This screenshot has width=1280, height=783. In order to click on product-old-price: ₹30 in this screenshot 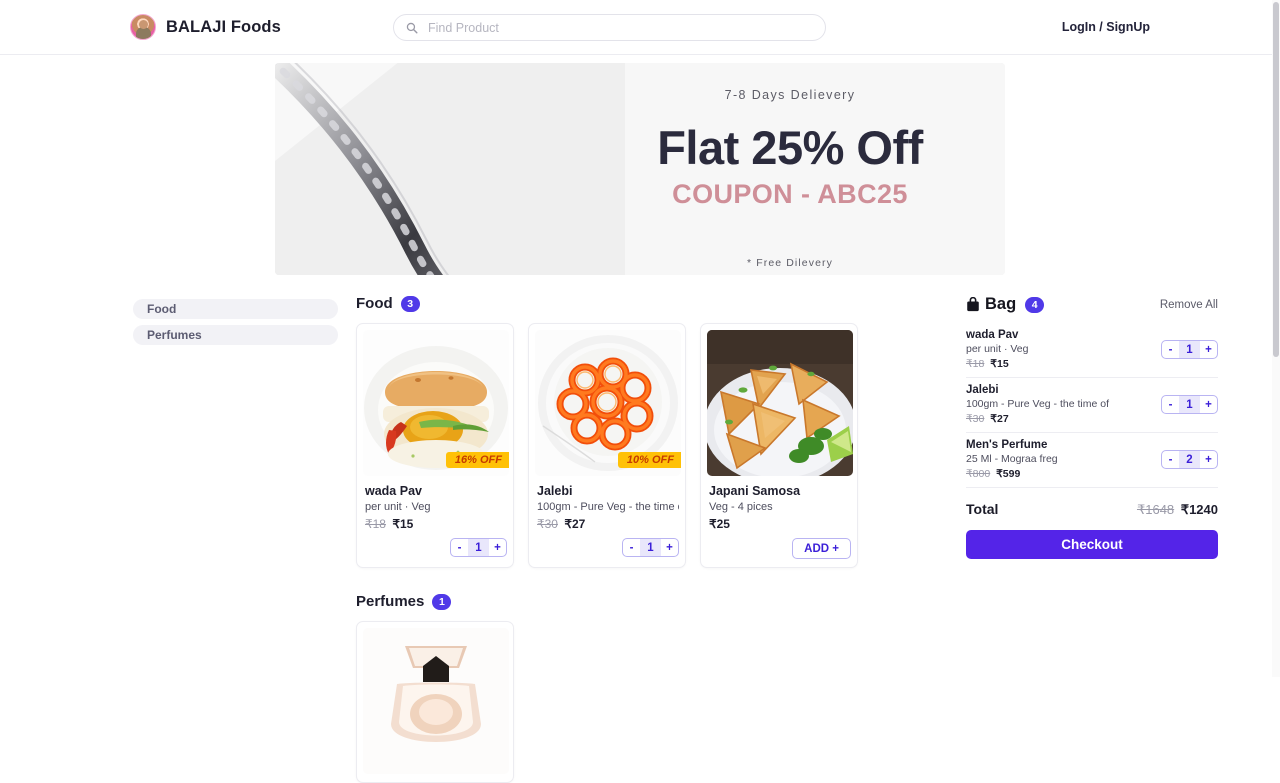, I will do `click(547, 524)`.